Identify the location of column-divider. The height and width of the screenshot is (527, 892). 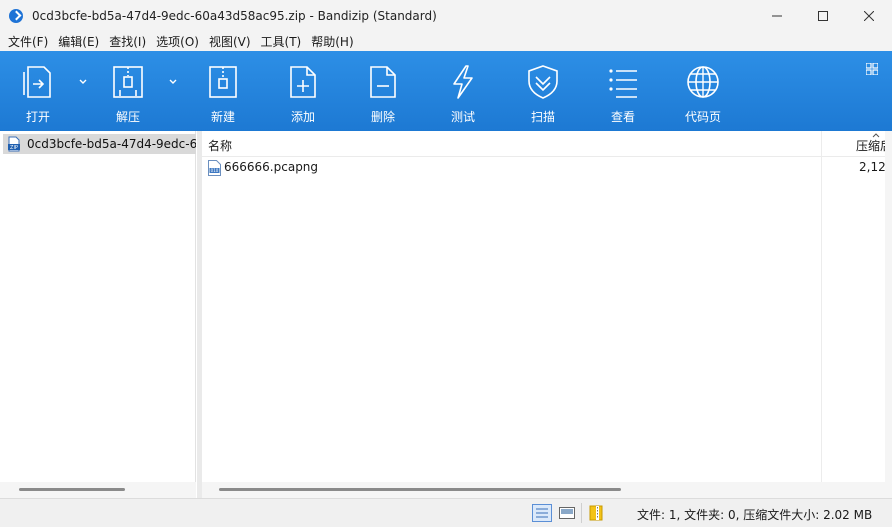
(821, 314).